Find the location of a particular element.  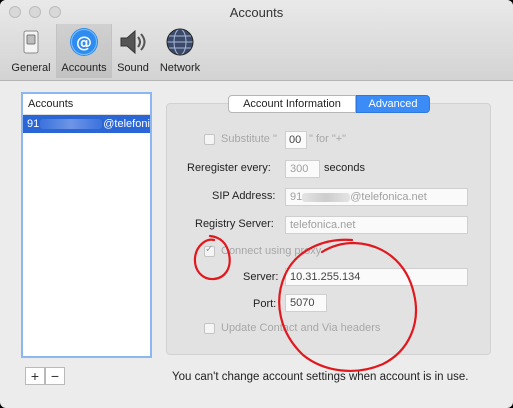

toolbar-general: General is located at coordinates (31, 51).